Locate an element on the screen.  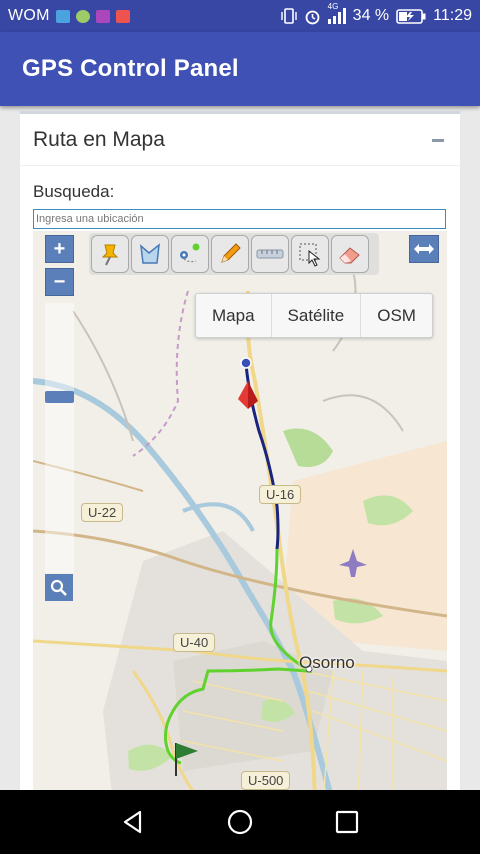
road-label-u500: U-500 is located at coordinates (266, 780).